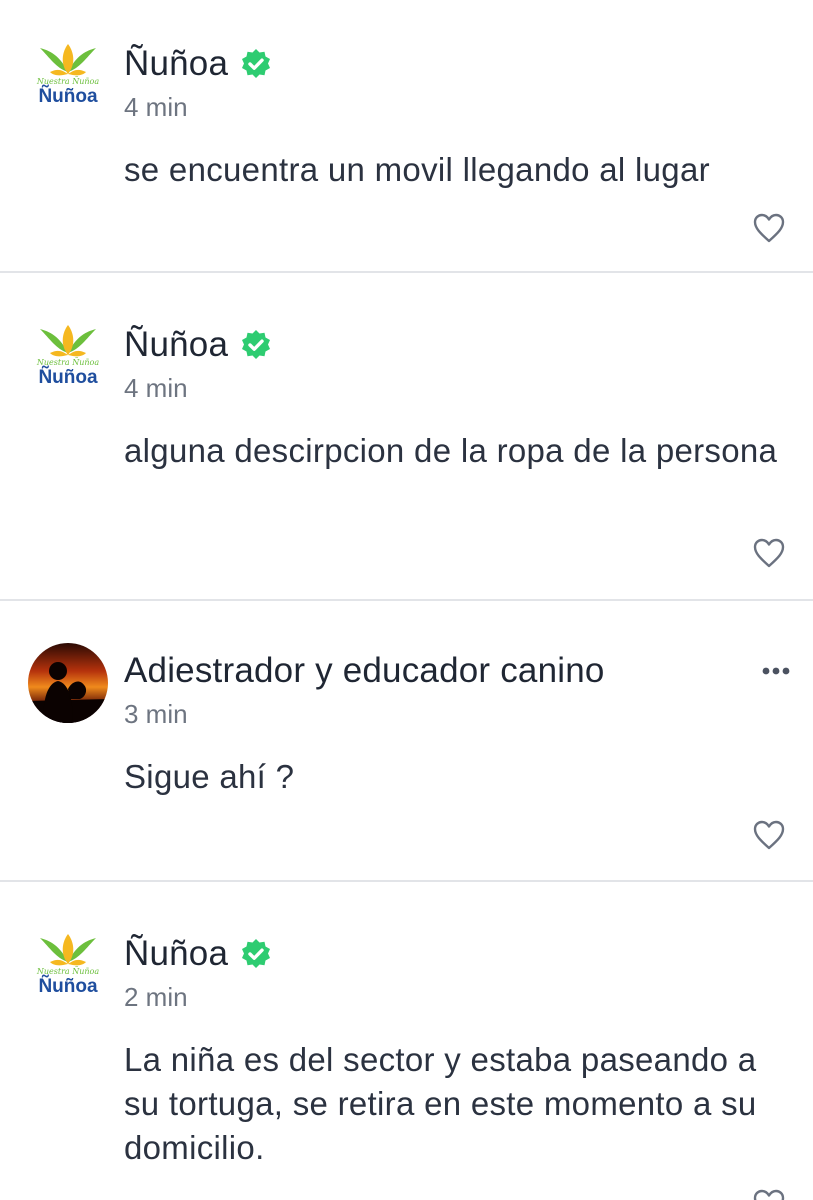 This screenshot has width=813, height=1200. Describe the element at coordinates (156, 997) in the screenshot. I see `comment-time: 2 min` at that location.